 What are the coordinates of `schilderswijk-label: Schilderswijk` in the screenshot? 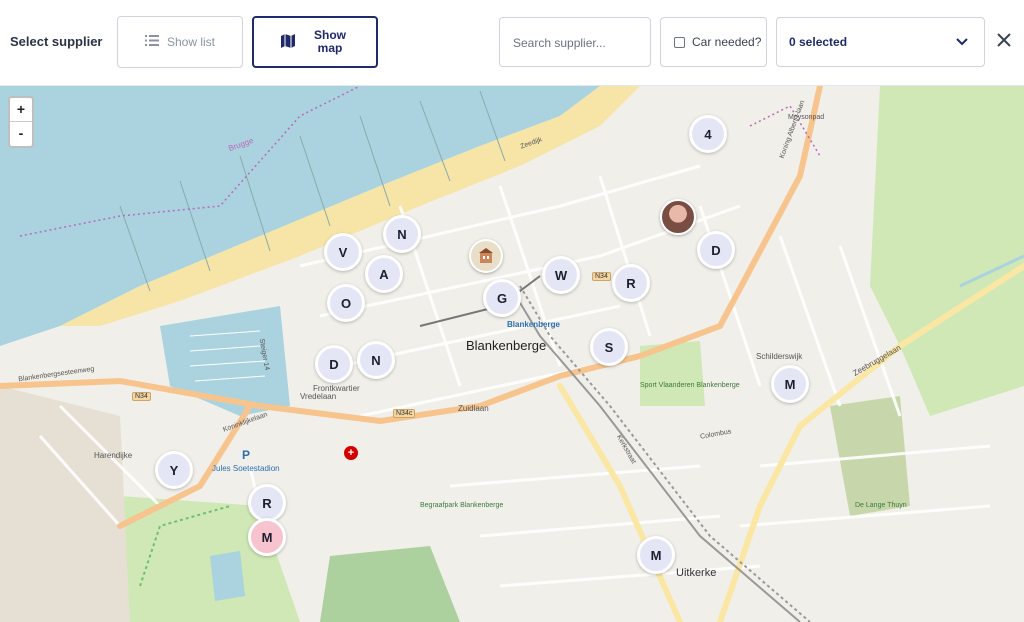 It's located at (779, 356).